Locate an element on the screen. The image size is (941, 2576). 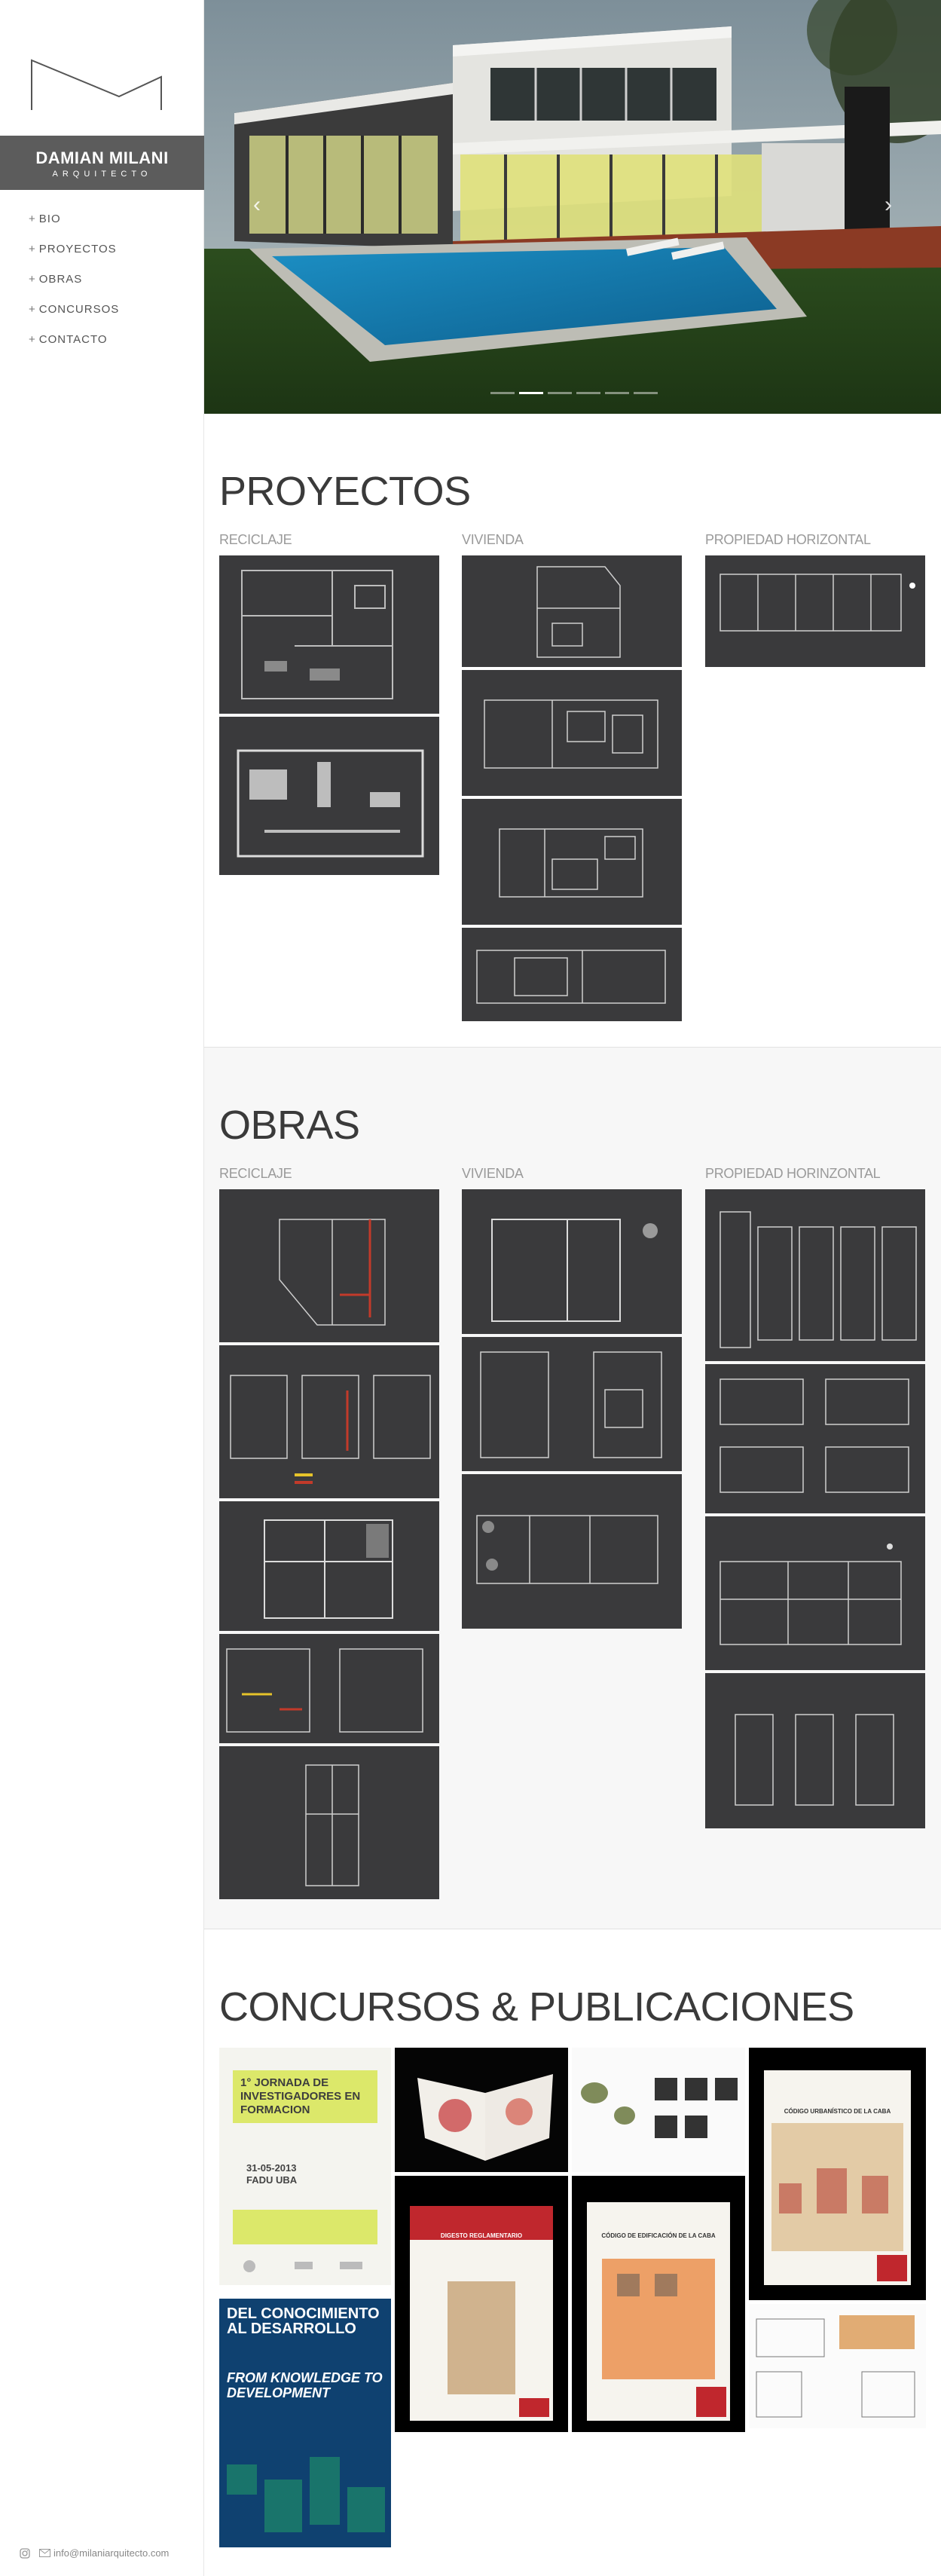
section-title-proyectos: PROYECTOS is located at coordinates (345, 491).